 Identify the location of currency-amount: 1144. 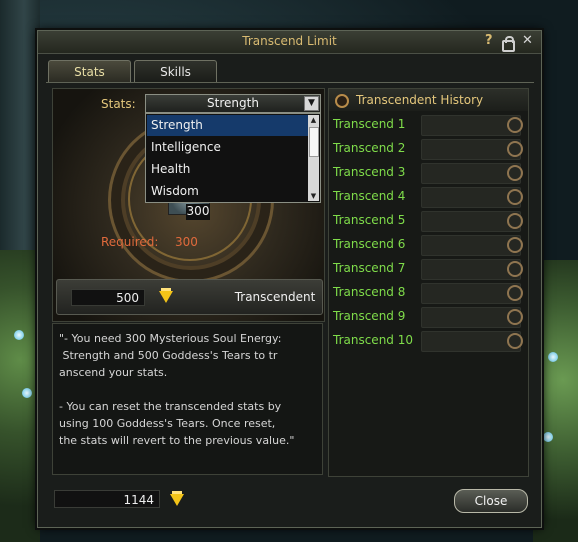
(107, 499).